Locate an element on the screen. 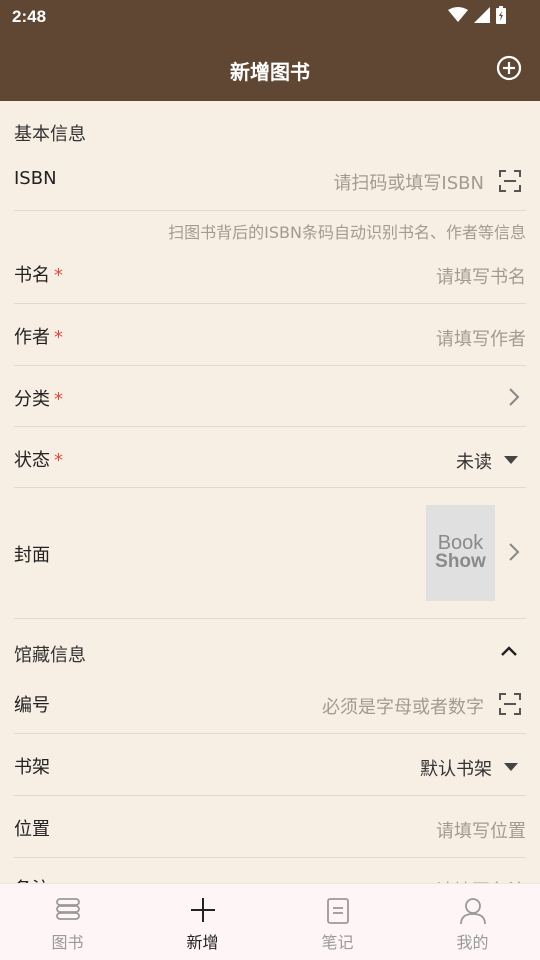  title-field: 书名 * 请填写书名 is located at coordinates (270, 276).